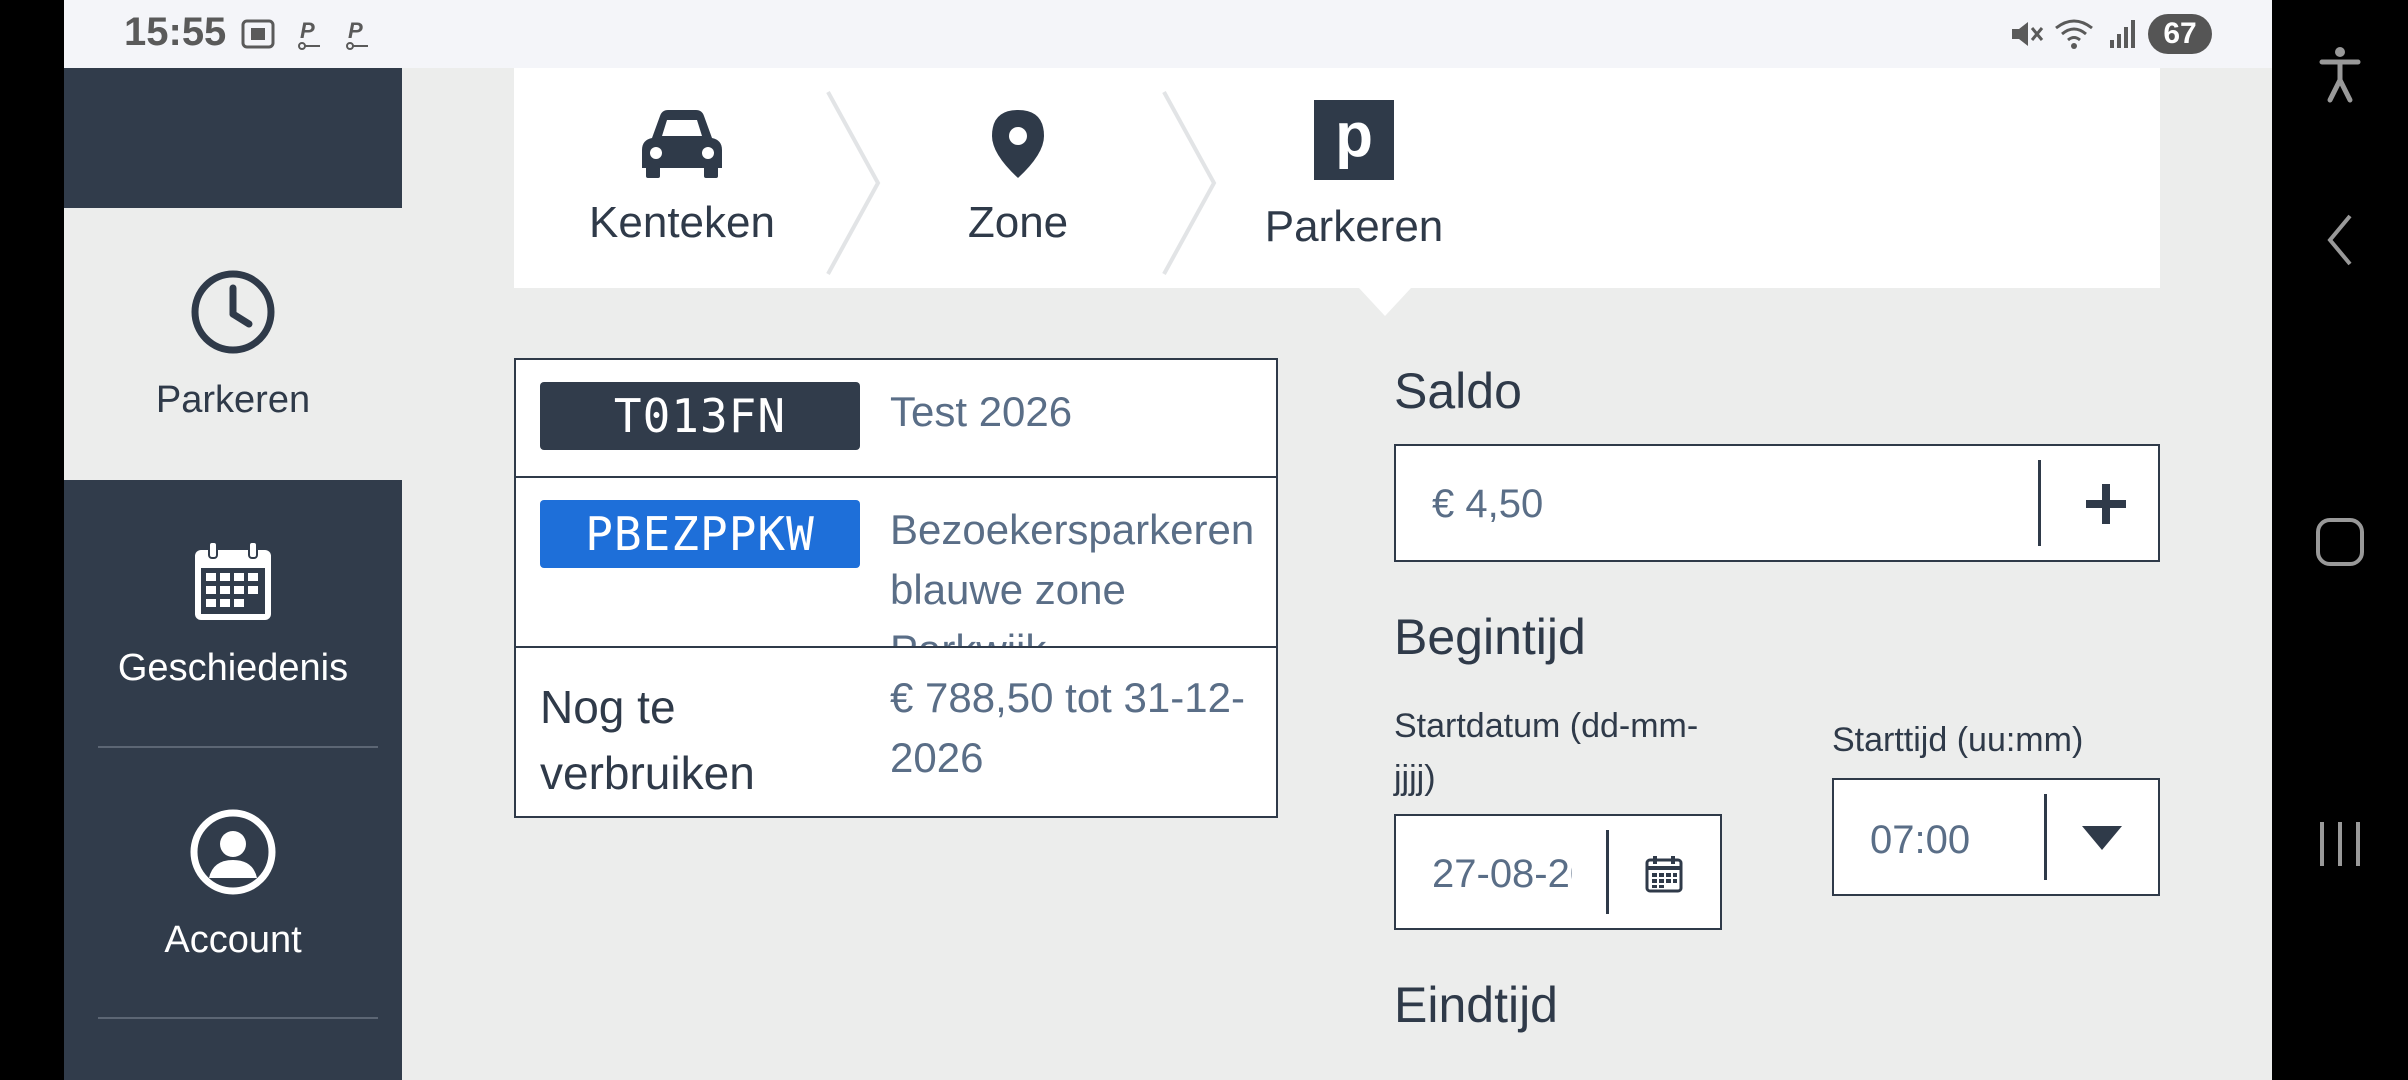  What do you see at coordinates (700, 416) in the screenshot?
I see `license-plate: T013FN` at bounding box center [700, 416].